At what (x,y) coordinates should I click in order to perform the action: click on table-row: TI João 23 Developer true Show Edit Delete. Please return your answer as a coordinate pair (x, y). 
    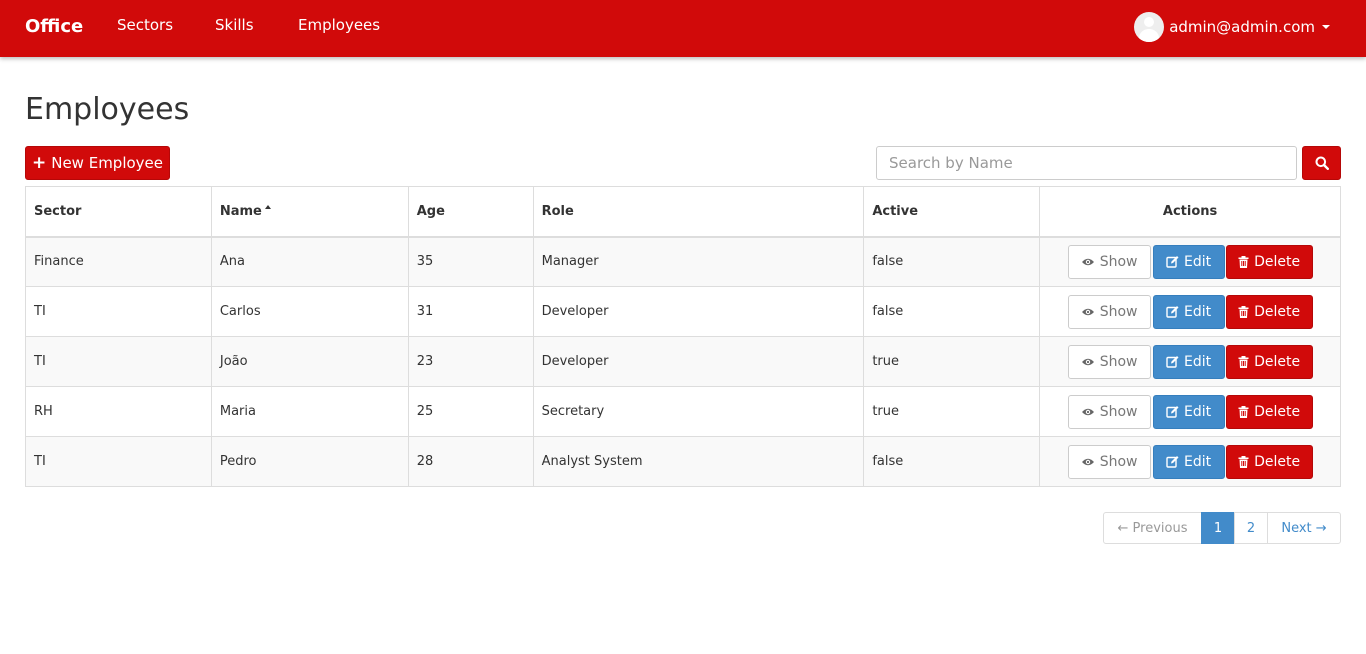
    Looking at the image, I should click on (683, 361).